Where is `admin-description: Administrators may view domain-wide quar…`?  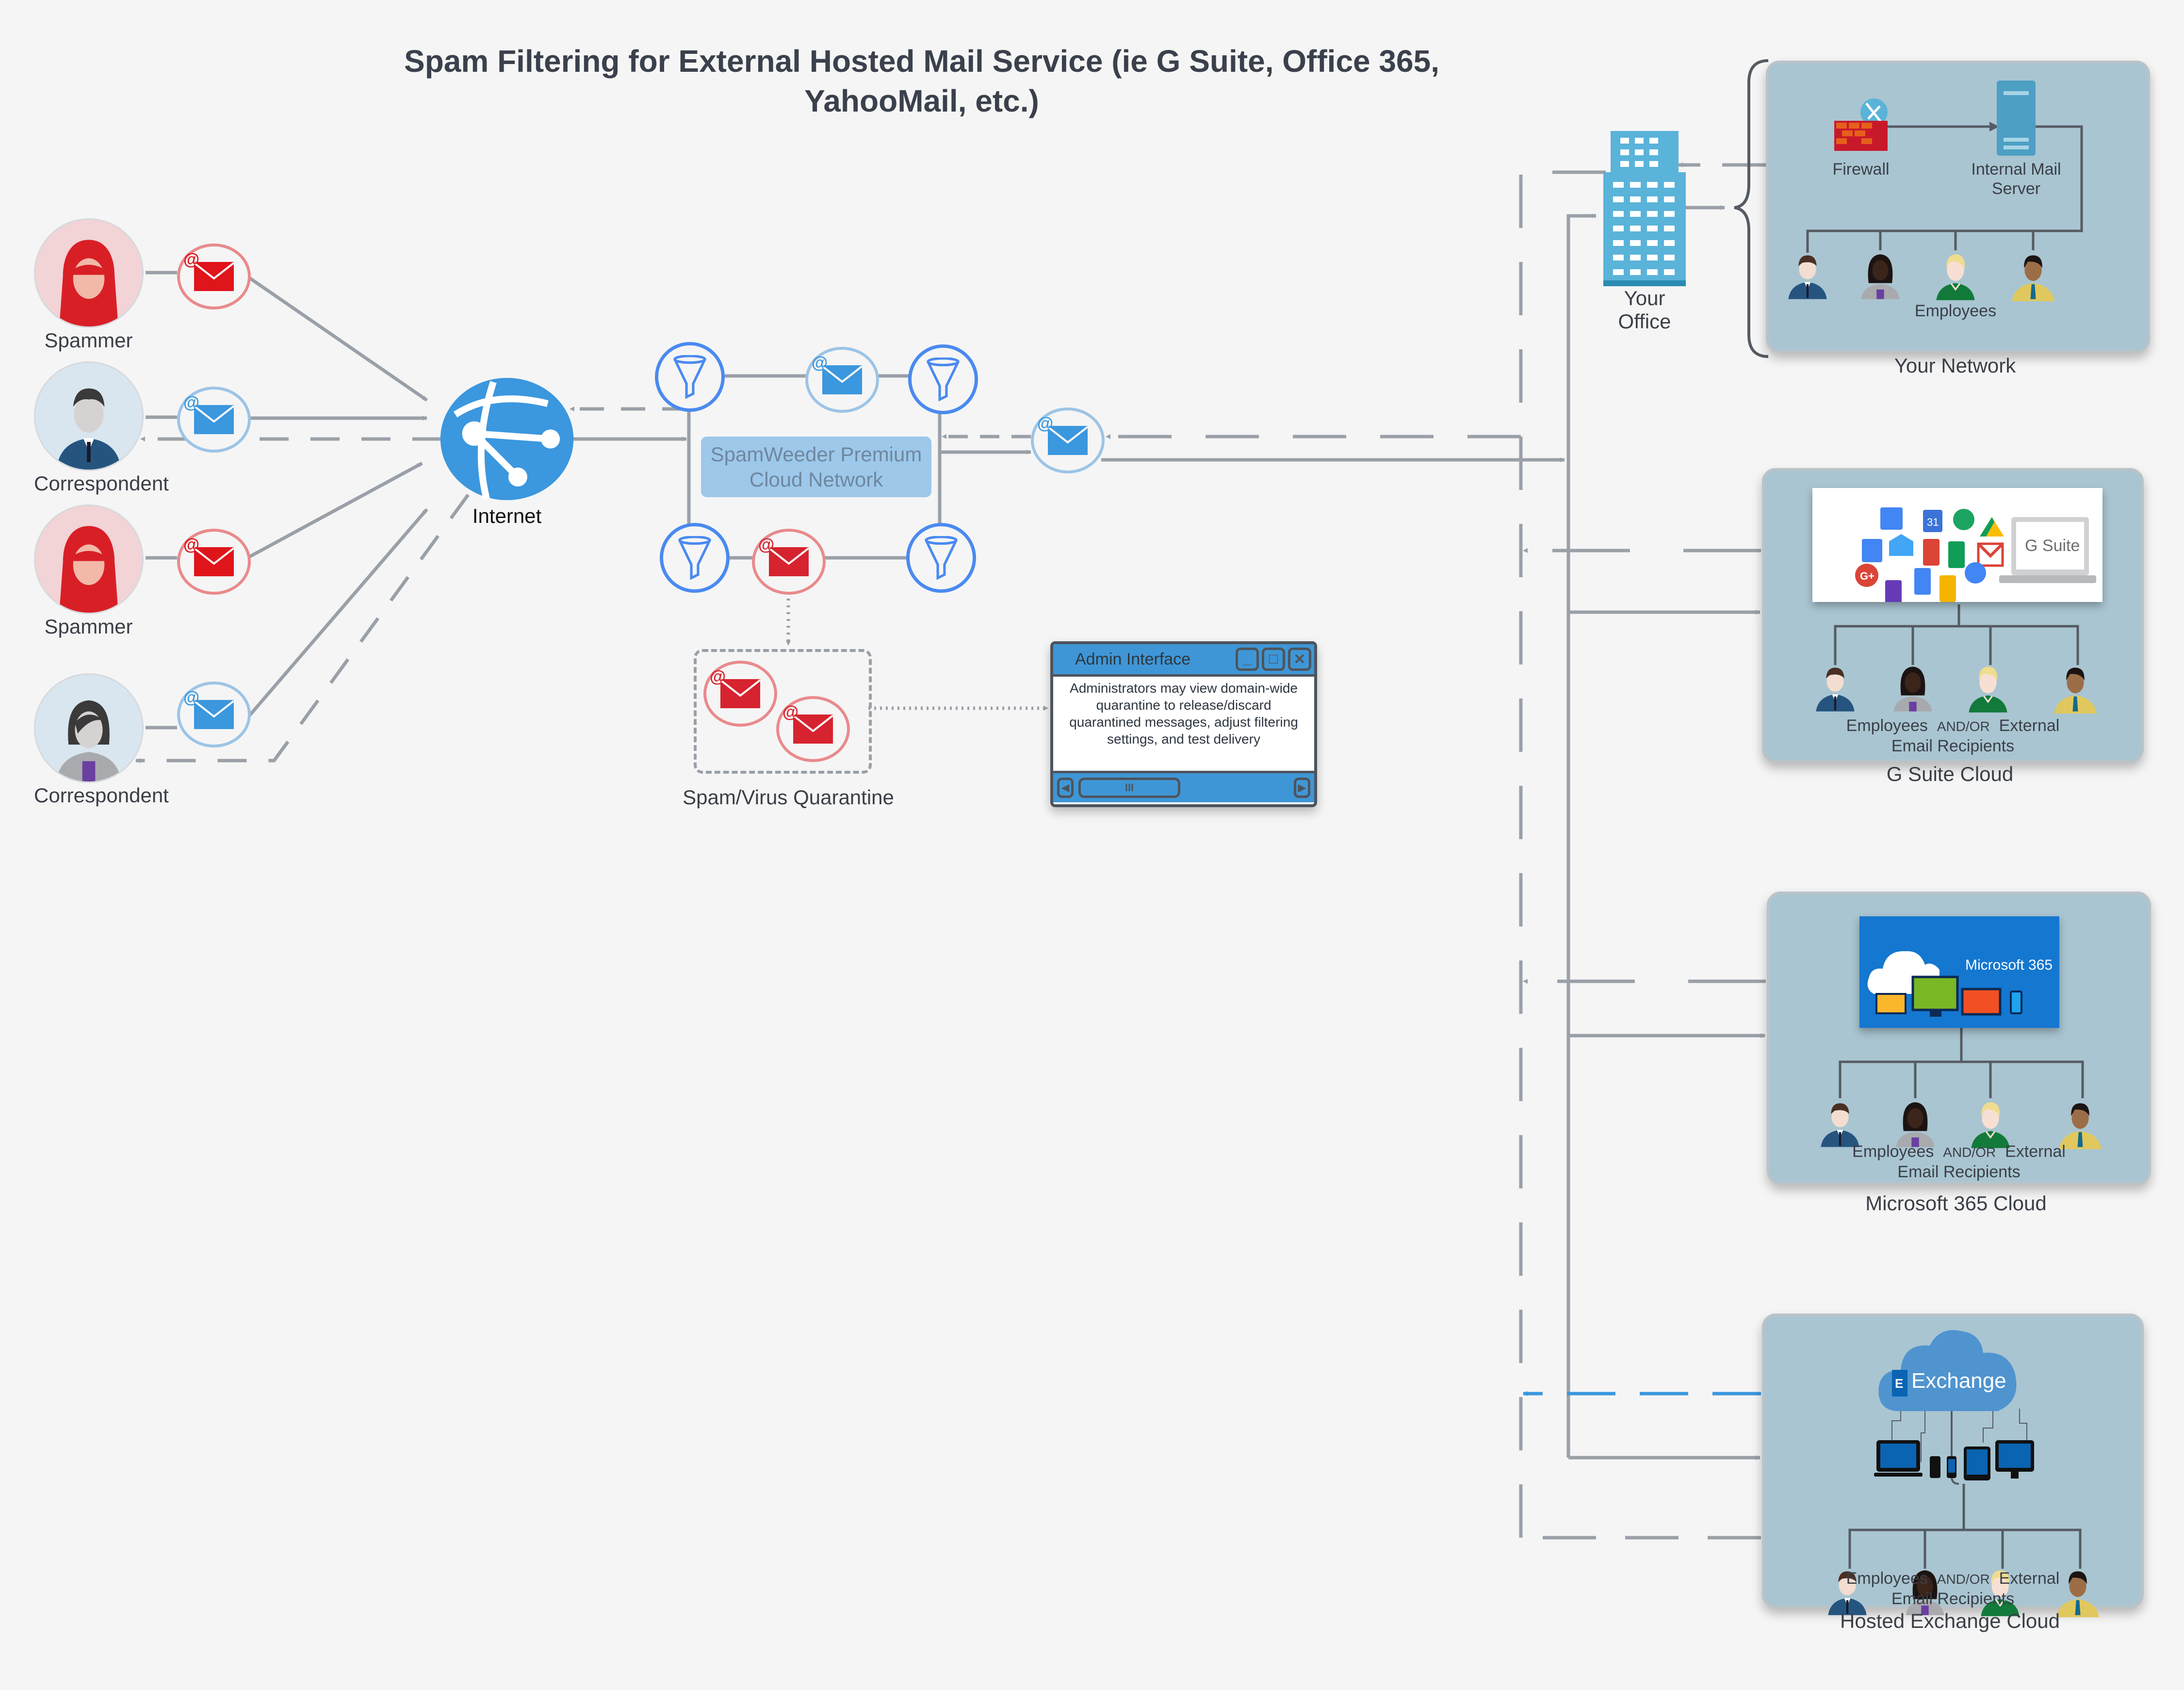
admin-description: Administrators may view domain-wide quar… is located at coordinates (1183, 714).